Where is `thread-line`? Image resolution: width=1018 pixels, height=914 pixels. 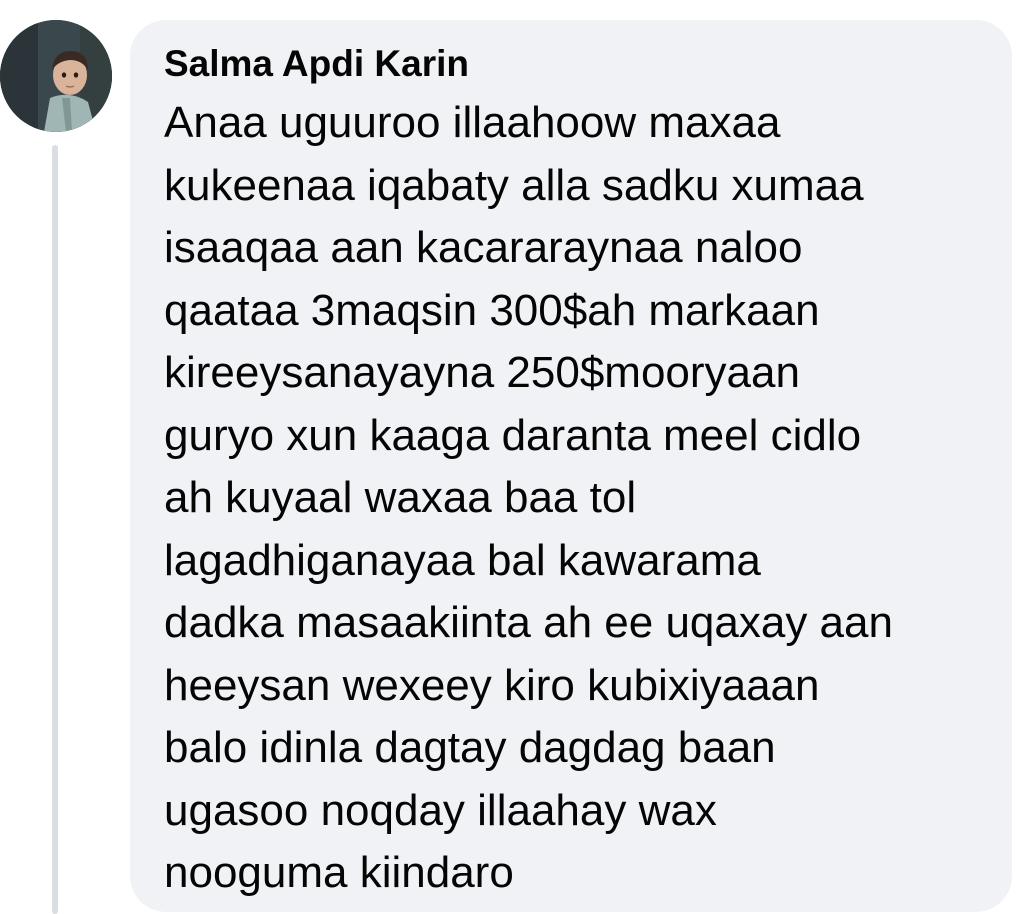 thread-line is located at coordinates (55, 529).